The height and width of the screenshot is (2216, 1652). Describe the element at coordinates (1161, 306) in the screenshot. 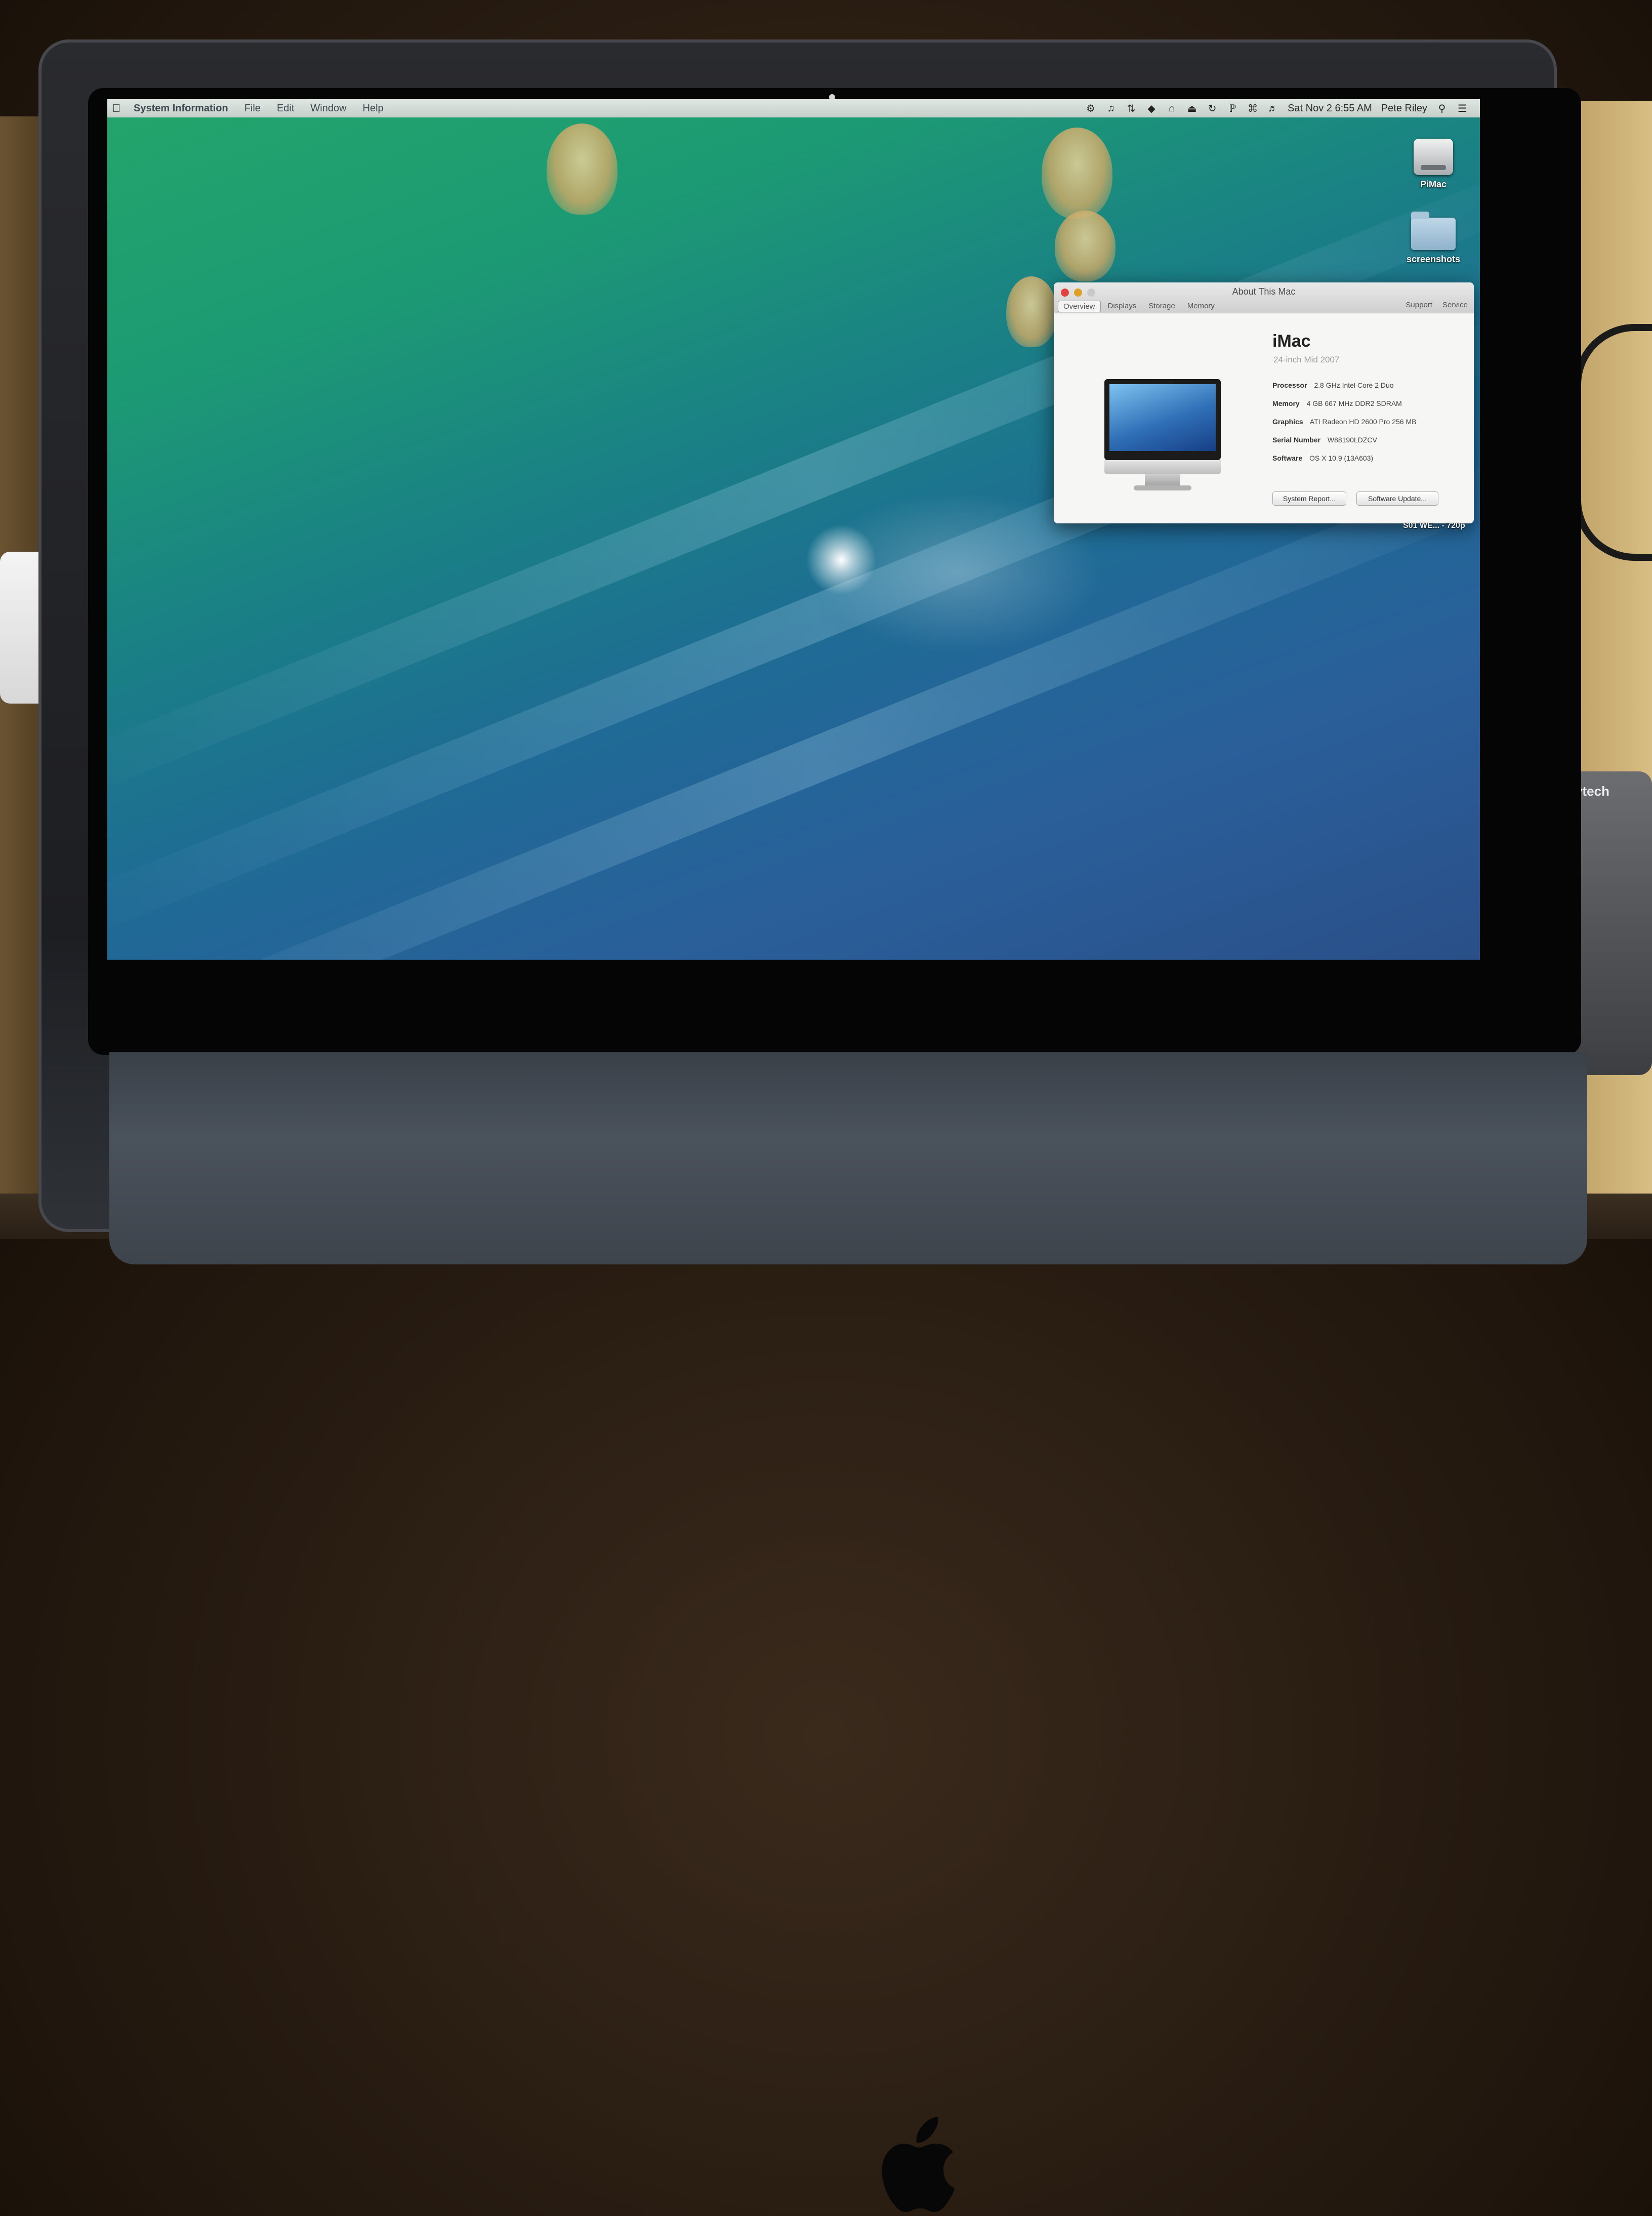

I see `tab-storage: Storage` at that location.